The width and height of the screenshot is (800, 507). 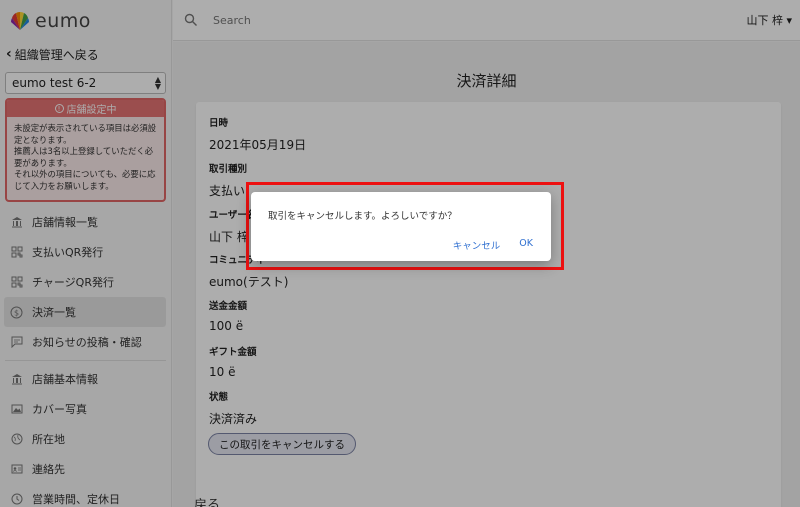 What do you see at coordinates (477, 245) in the screenshot?
I see `dialog-cancel-button: キャンセル` at bounding box center [477, 245].